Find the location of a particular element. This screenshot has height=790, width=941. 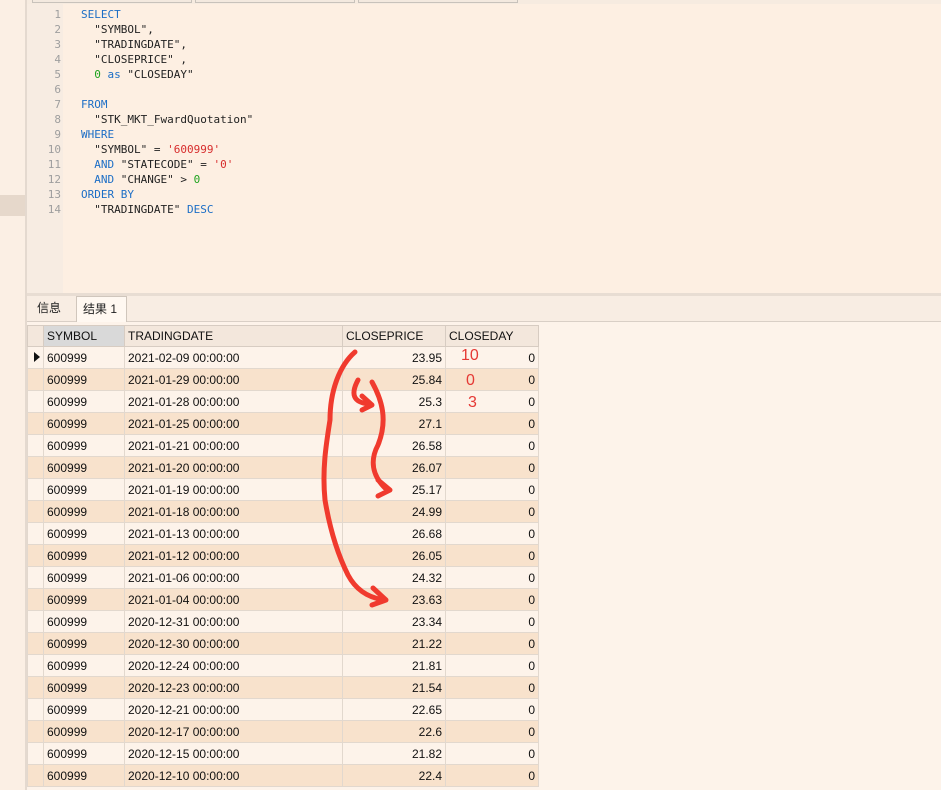

cell-closeprice: 24.99 is located at coordinates (394, 511).